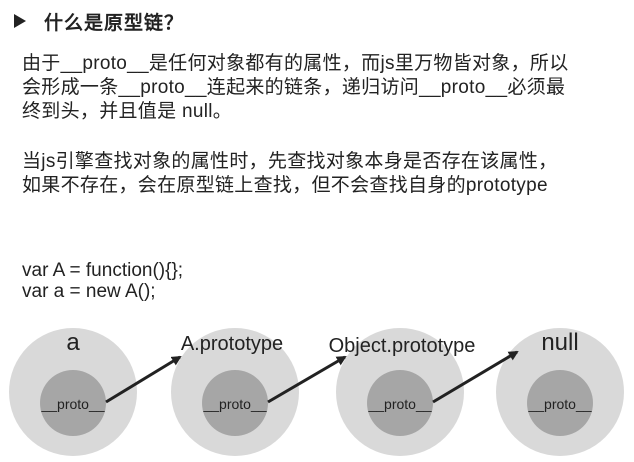 Image resolution: width=634 pixels, height=462 pixels. What do you see at coordinates (73, 342) in the screenshot?
I see `node-label: a` at bounding box center [73, 342].